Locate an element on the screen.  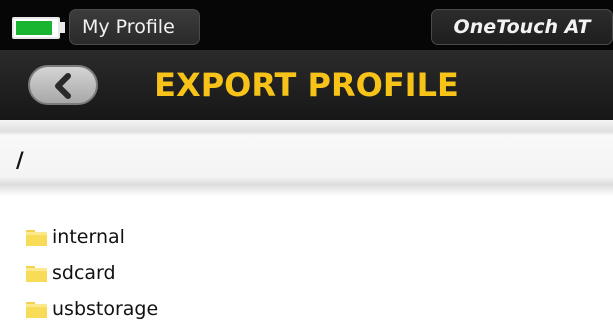
battery-level is located at coordinates (34, 28).